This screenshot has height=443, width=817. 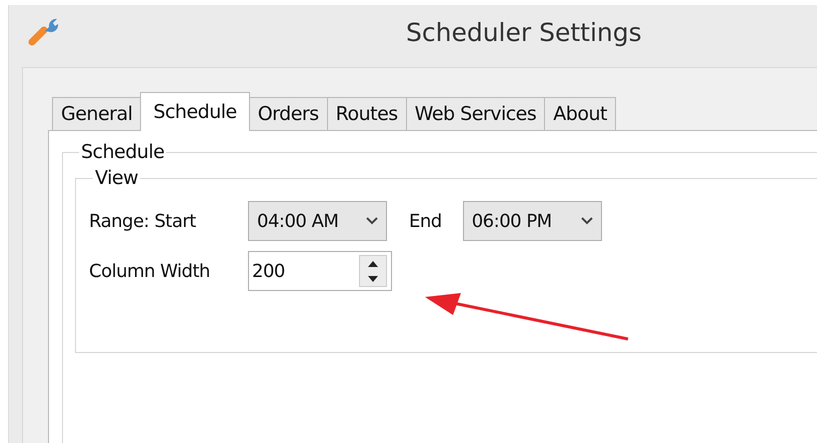 What do you see at coordinates (366, 113) in the screenshot?
I see `tab: Routes` at bounding box center [366, 113].